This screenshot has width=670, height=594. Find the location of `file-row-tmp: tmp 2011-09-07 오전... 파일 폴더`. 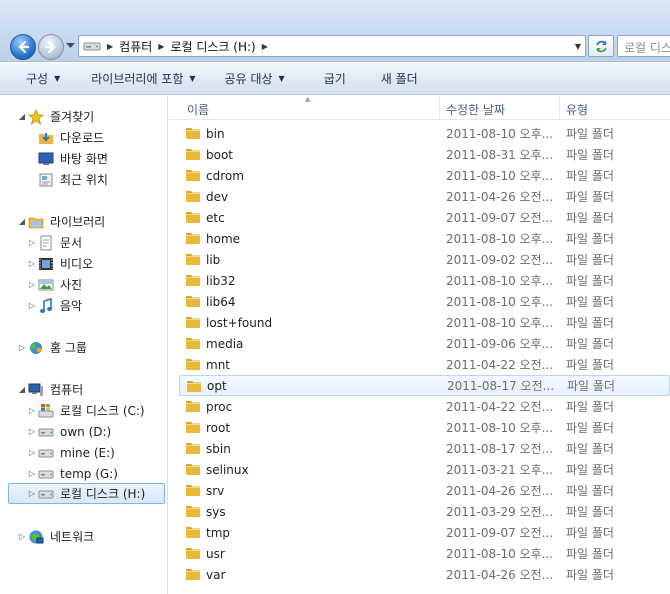

file-row-tmp: tmp 2011-09-07 오전... 파일 폴더 is located at coordinates (424, 532).